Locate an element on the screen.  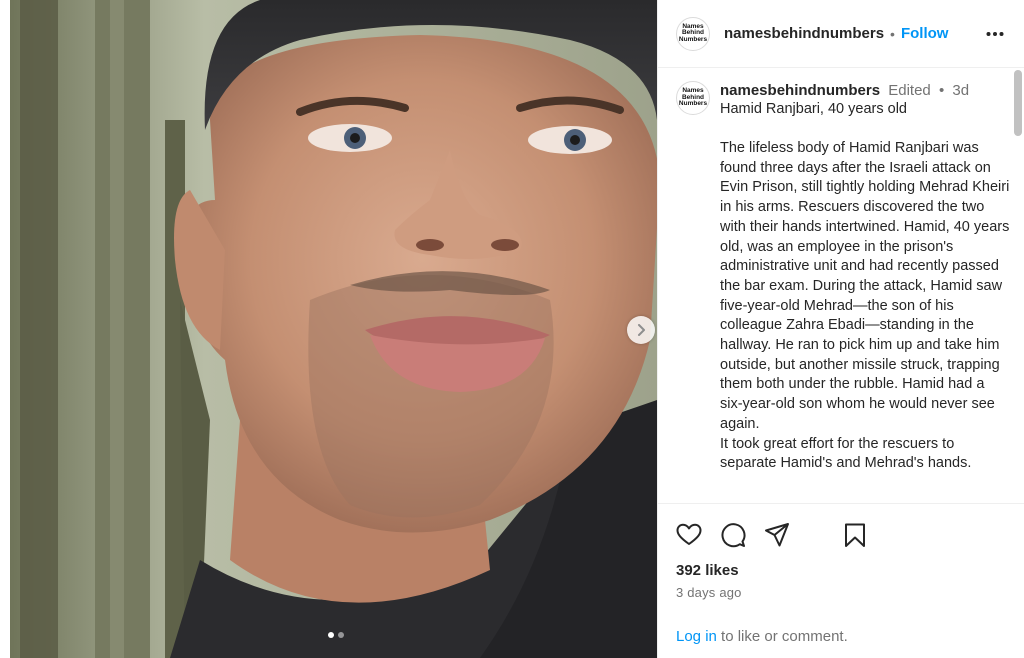
carousel-dot is located at coordinates (341, 635).